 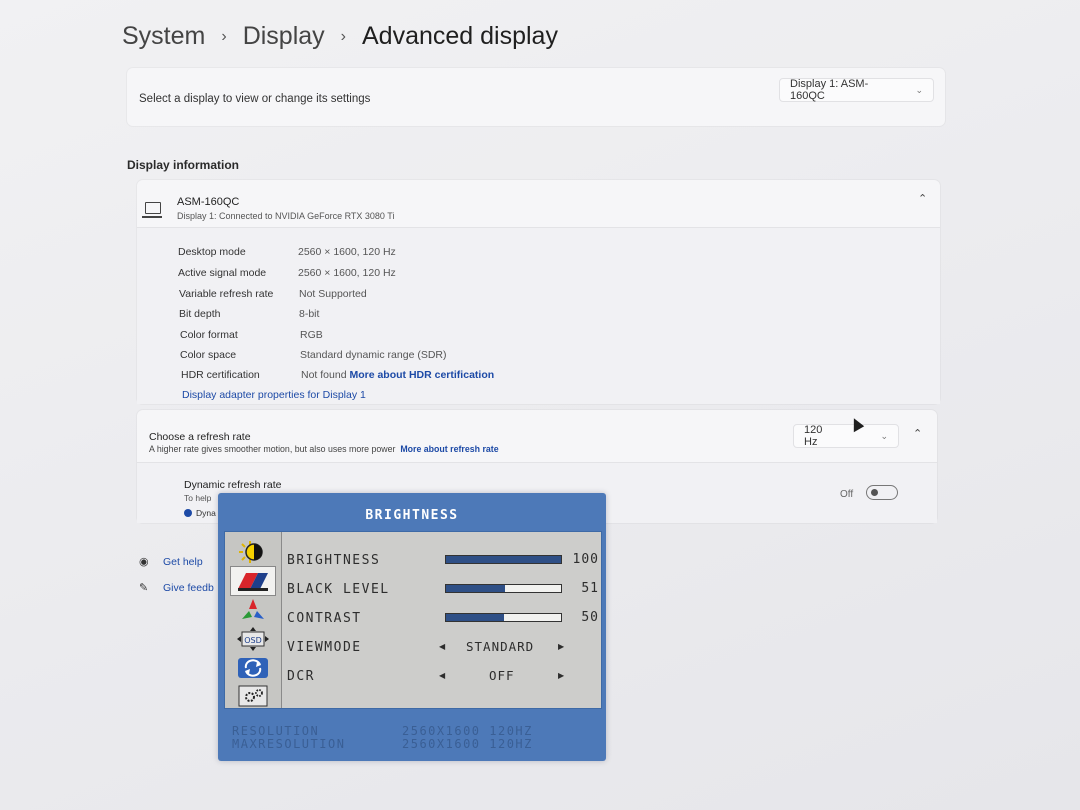 I want to click on osd-icon-column: OSD, so click(x=253, y=620).